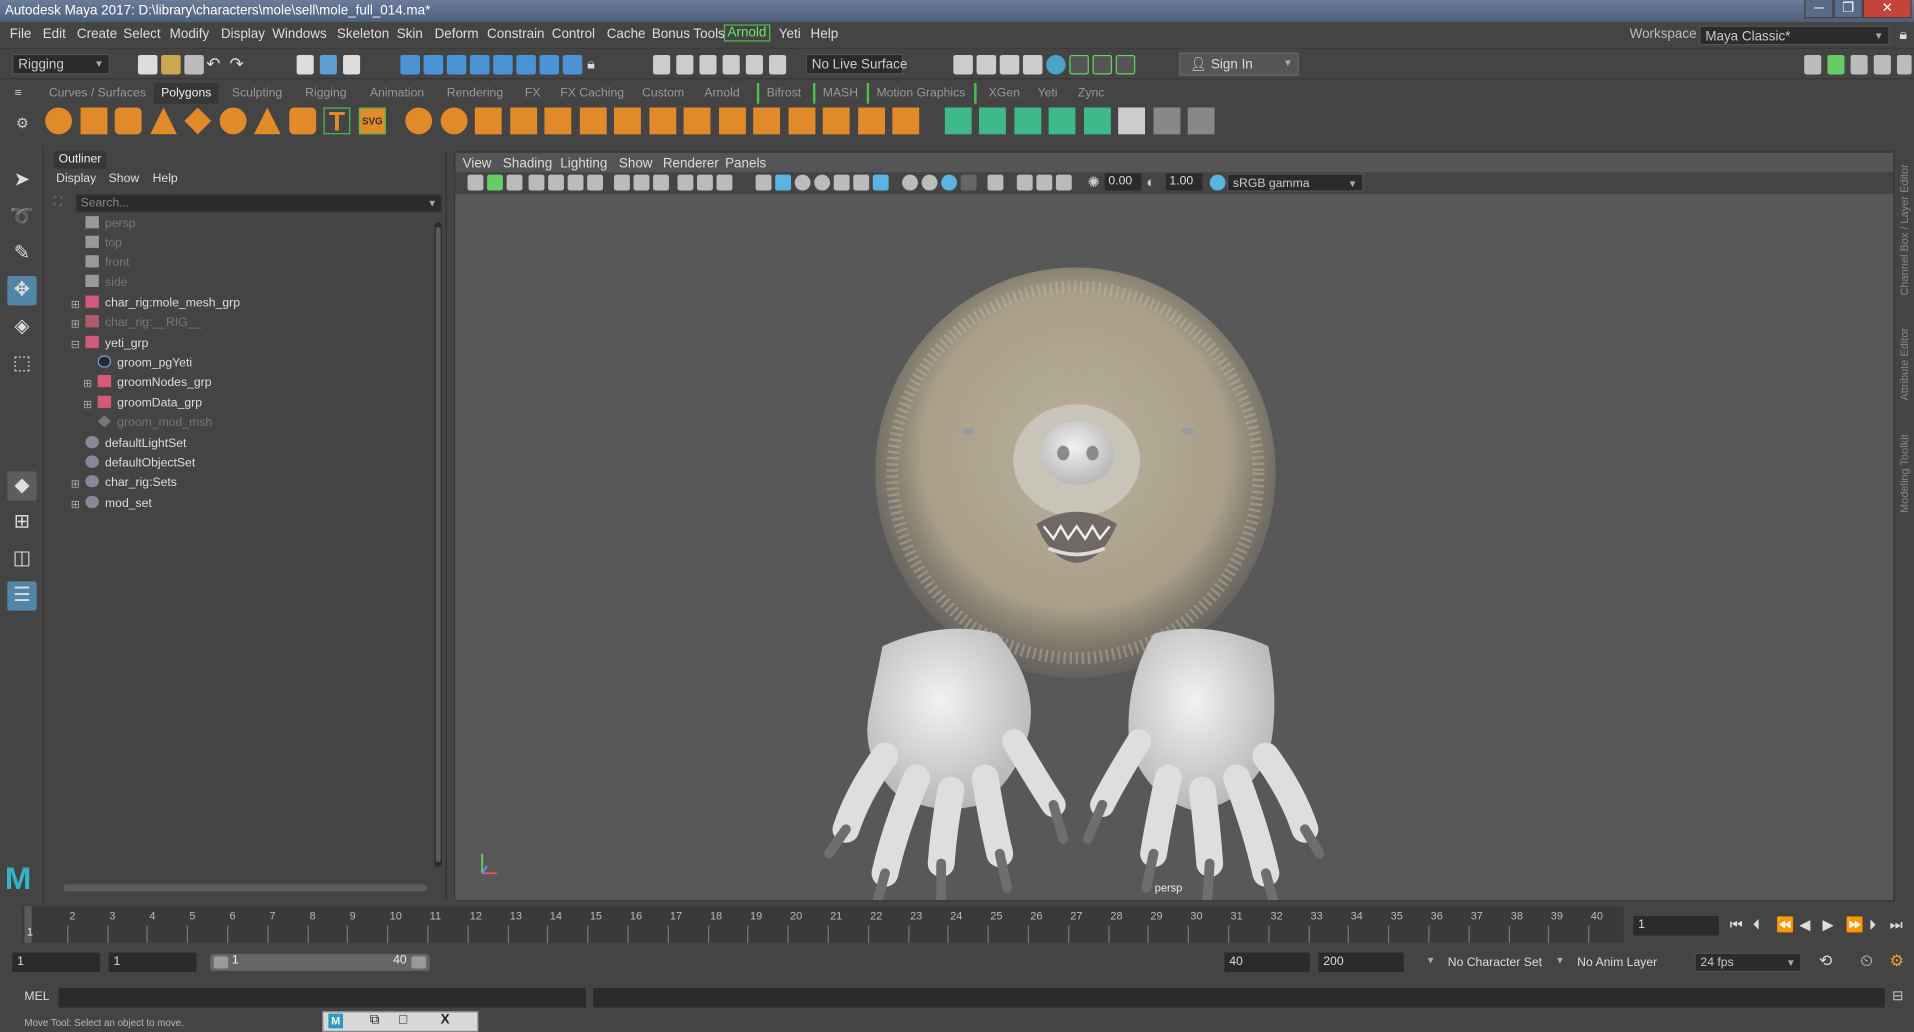 The width and height of the screenshot is (1914, 1032). What do you see at coordinates (754, 64) in the screenshot?
I see `make-live-icon` at bounding box center [754, 64].